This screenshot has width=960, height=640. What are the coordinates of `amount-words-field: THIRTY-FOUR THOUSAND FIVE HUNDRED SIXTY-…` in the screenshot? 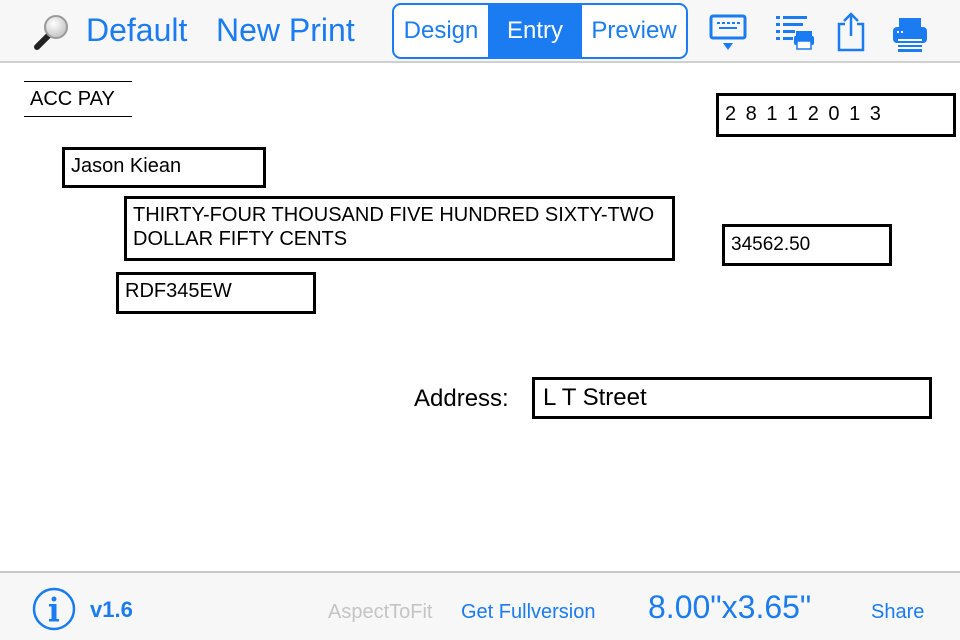 It's located at (399, 228).